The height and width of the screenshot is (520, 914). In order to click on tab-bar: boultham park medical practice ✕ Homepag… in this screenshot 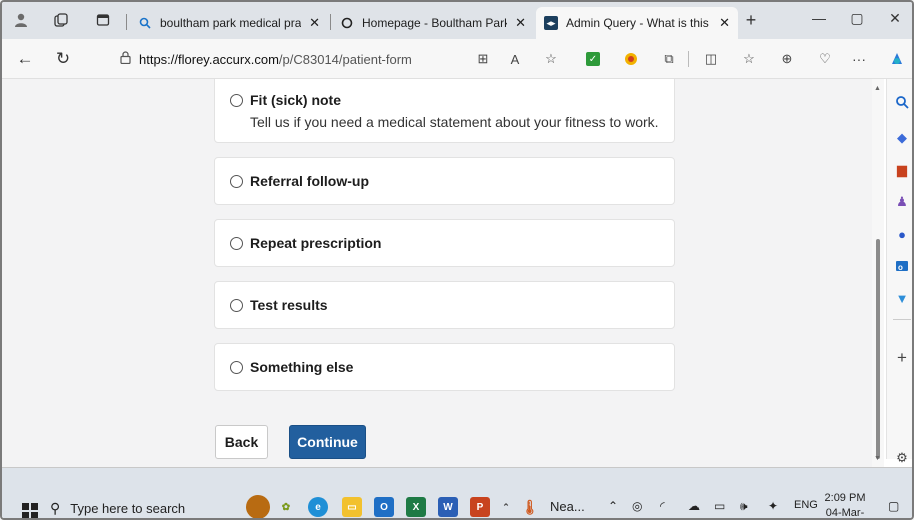, I will do `click(457, 20)`.